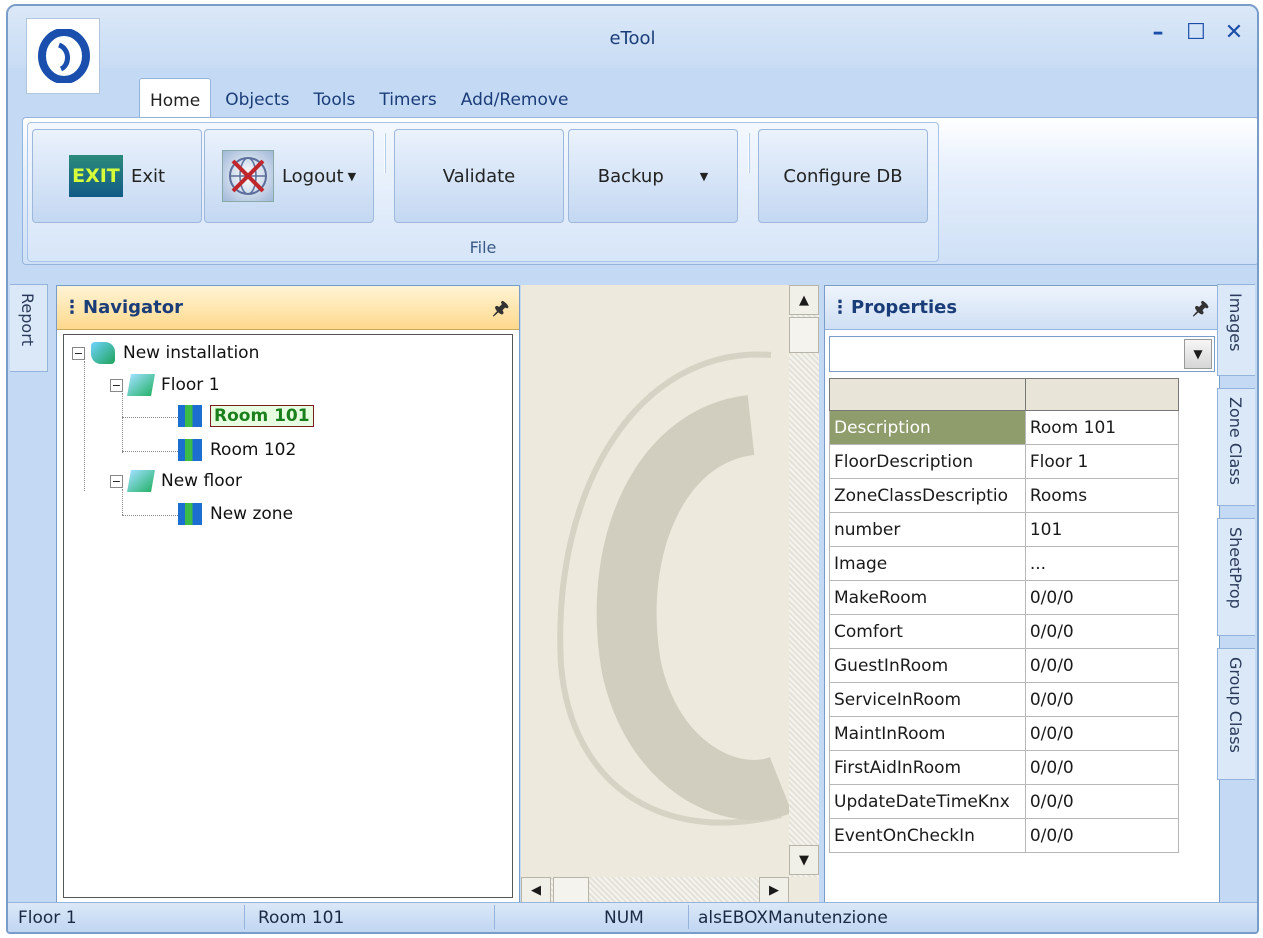  What do you see at coordinates (479, 176) in the screenshot?
I see `validate-button: Validate` at bounding box center [479, 176].